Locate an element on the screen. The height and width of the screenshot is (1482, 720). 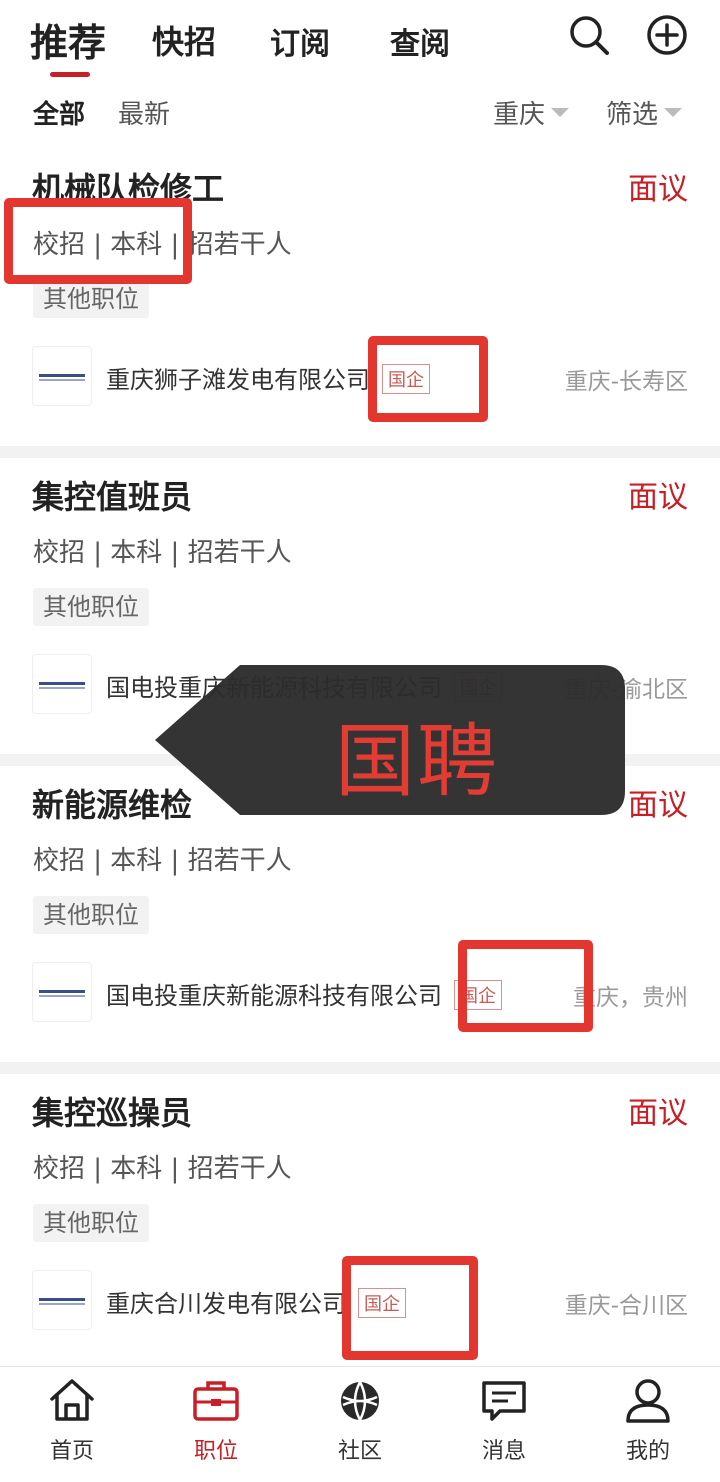
message-icon is located at coordinates (504, 1401).